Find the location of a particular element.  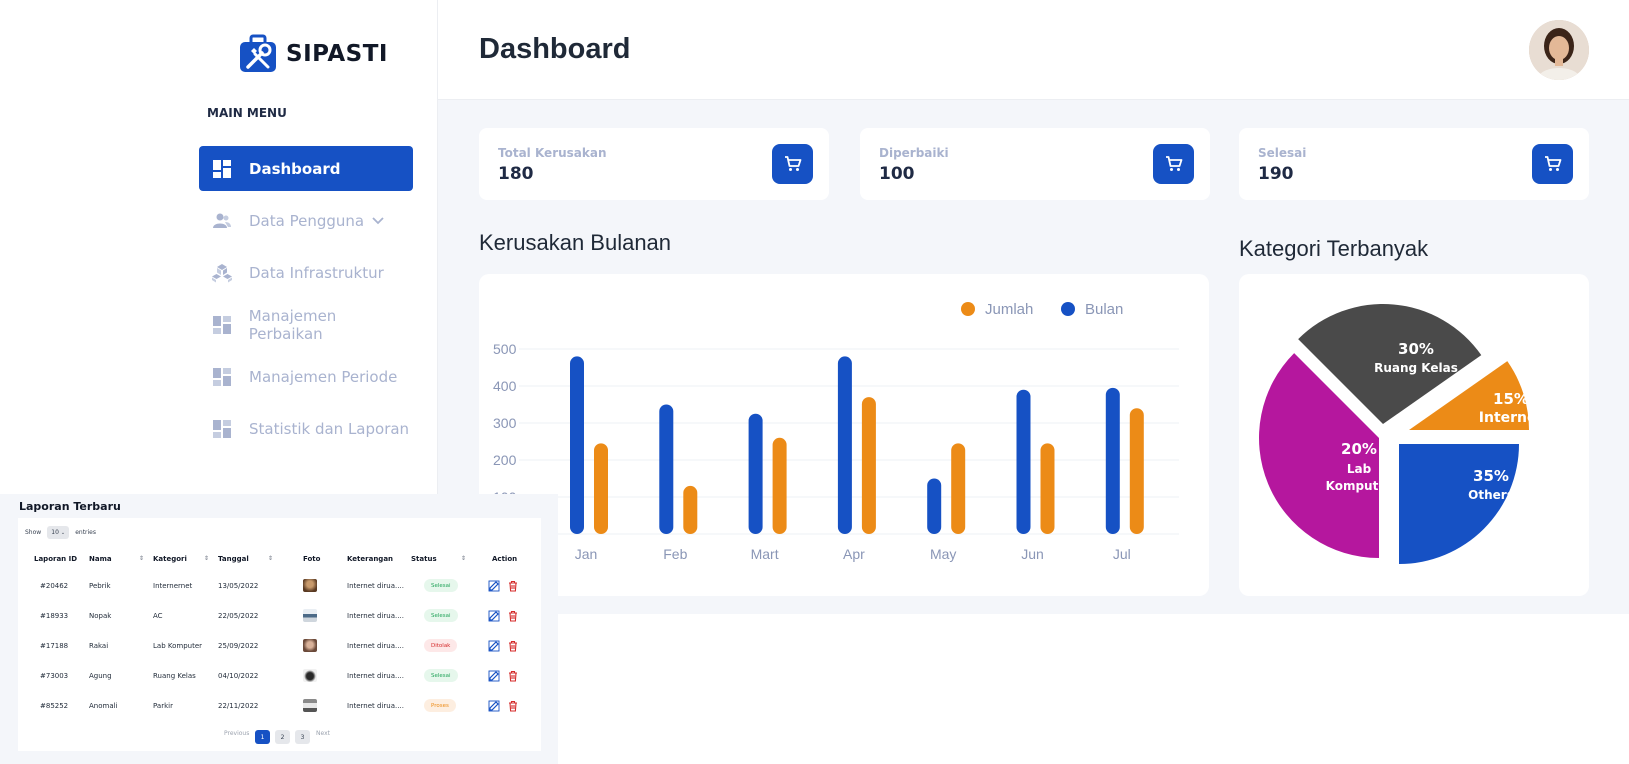

pagination-next: Next is located at coordinates (323, 733).